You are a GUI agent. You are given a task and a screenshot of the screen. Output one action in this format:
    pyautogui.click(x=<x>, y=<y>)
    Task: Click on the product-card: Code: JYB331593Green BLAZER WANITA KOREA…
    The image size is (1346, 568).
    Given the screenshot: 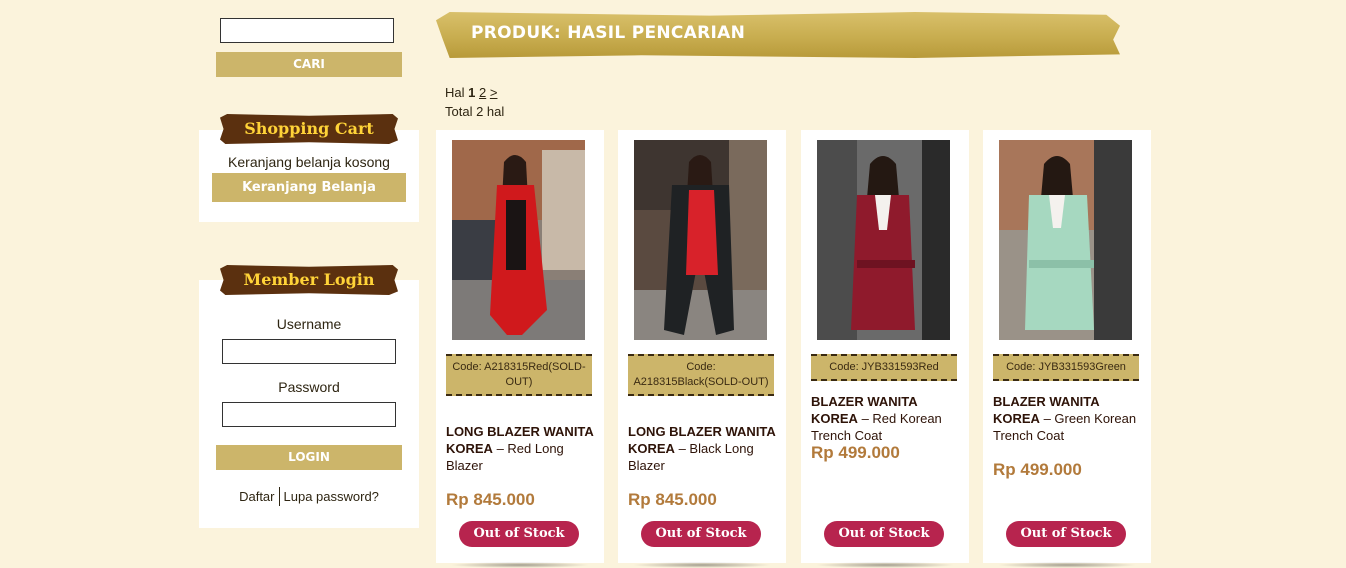 What is the action you would take?
    pyautogui.click(x=1067, y=346)
    